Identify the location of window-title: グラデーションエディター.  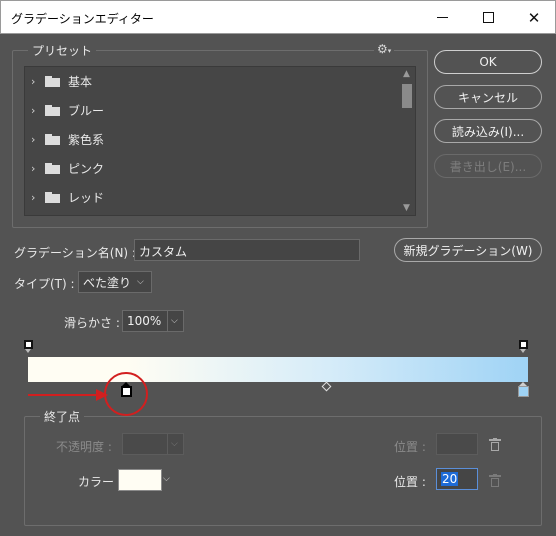
(82, 19).